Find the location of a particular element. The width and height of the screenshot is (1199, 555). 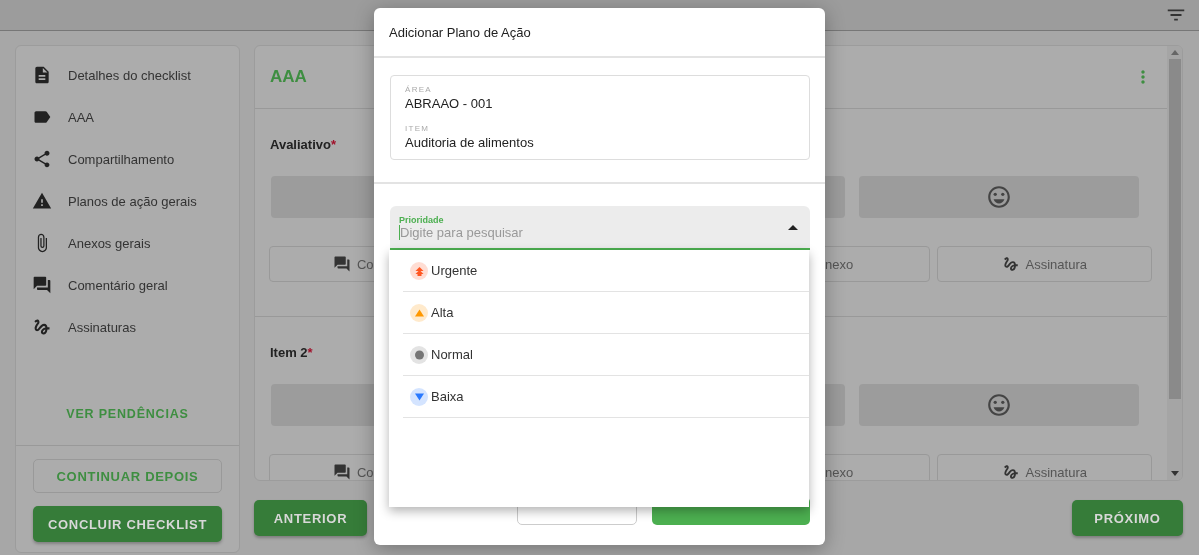

area-value: ABRAAO - 001 is located at coordinates (449, 104).